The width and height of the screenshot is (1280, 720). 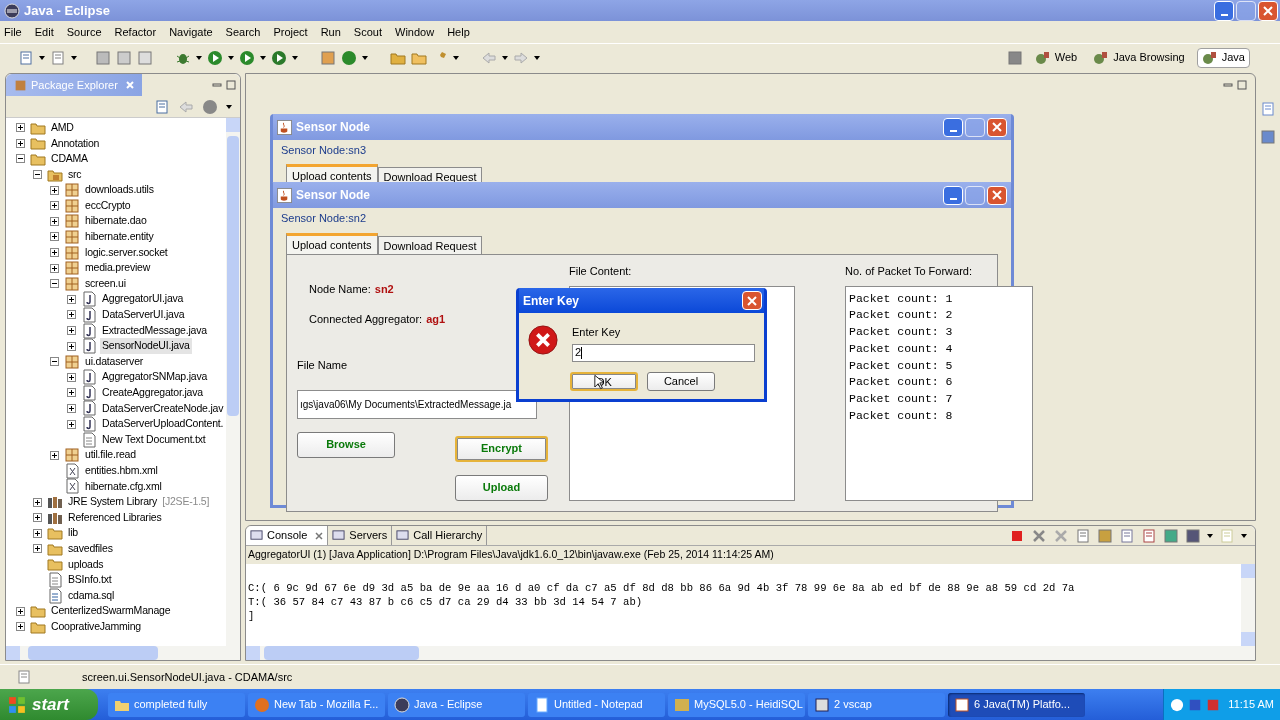 What do you see at coordinates (287, 536) in the screenshot?
I see `tab-label: Console` at bounding box center [287, 536].